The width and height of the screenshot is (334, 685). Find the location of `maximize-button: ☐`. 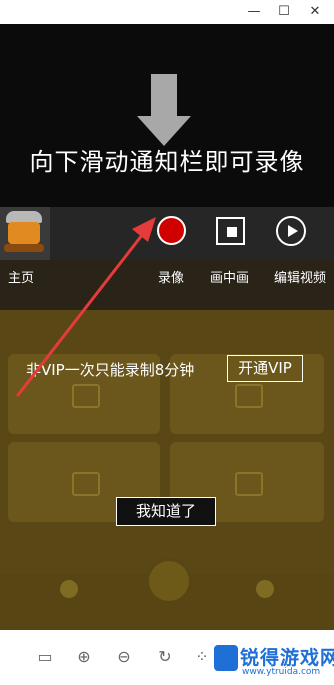

maximize-button: ☐ is located at coordinates (284, 12).